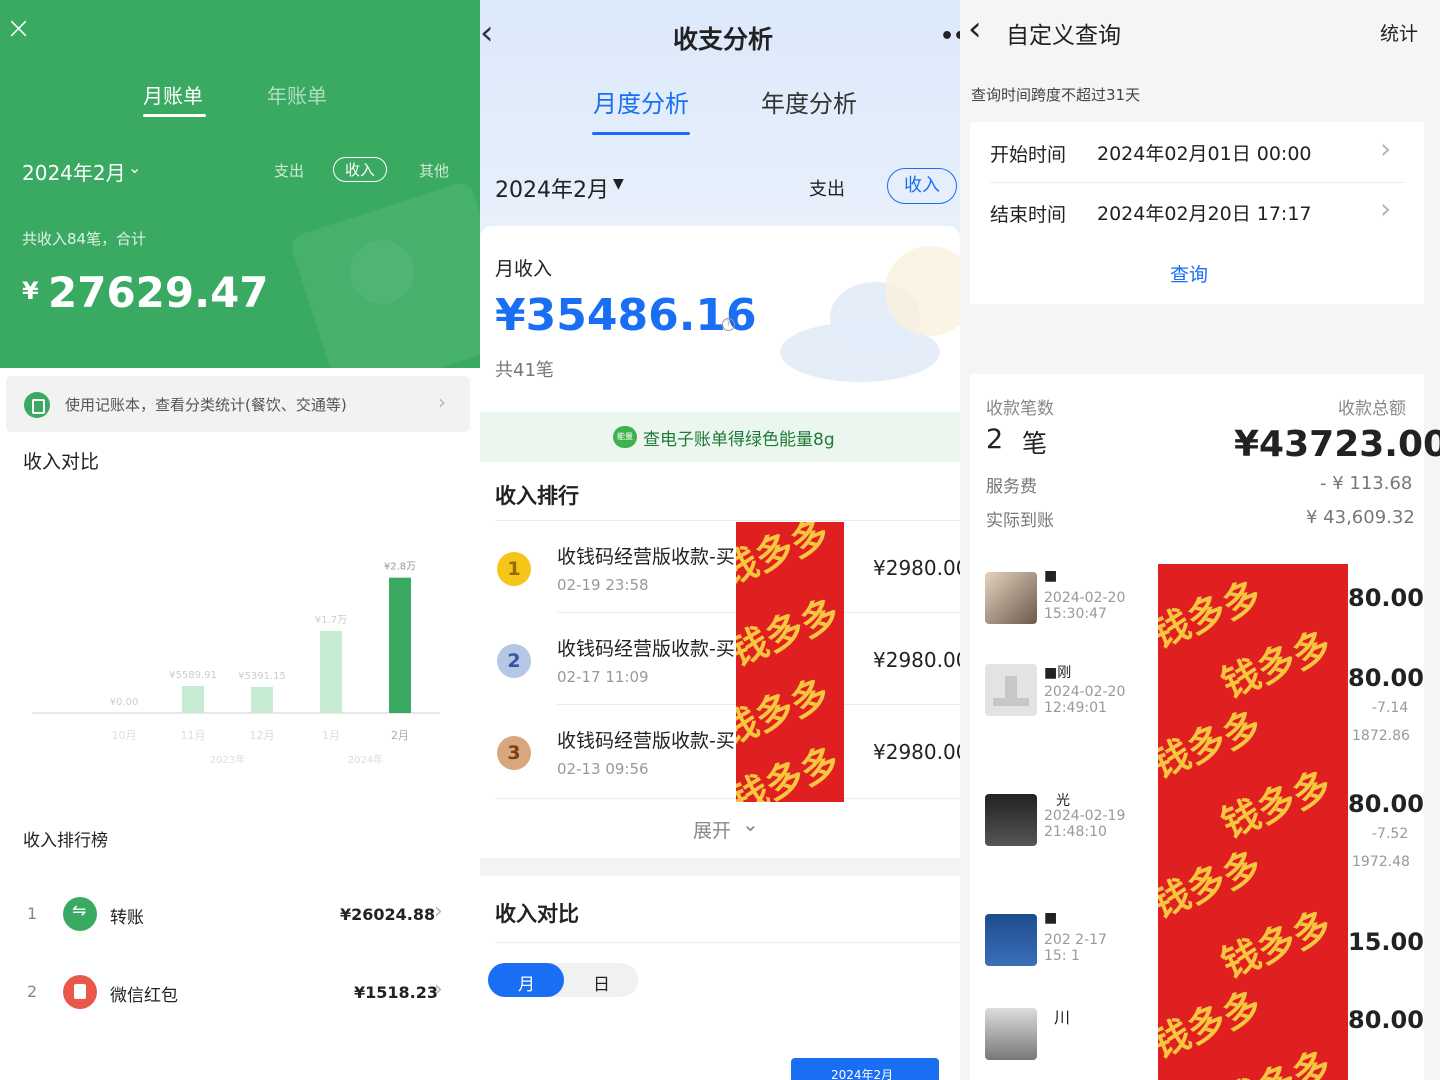 Image resolution: width=1440 pixels, height=1080 pixels. What do you see at coordinates (331, 620) in the screenshot?
I see `data-label: ¥1.7万` at bounding box center [331, 620].